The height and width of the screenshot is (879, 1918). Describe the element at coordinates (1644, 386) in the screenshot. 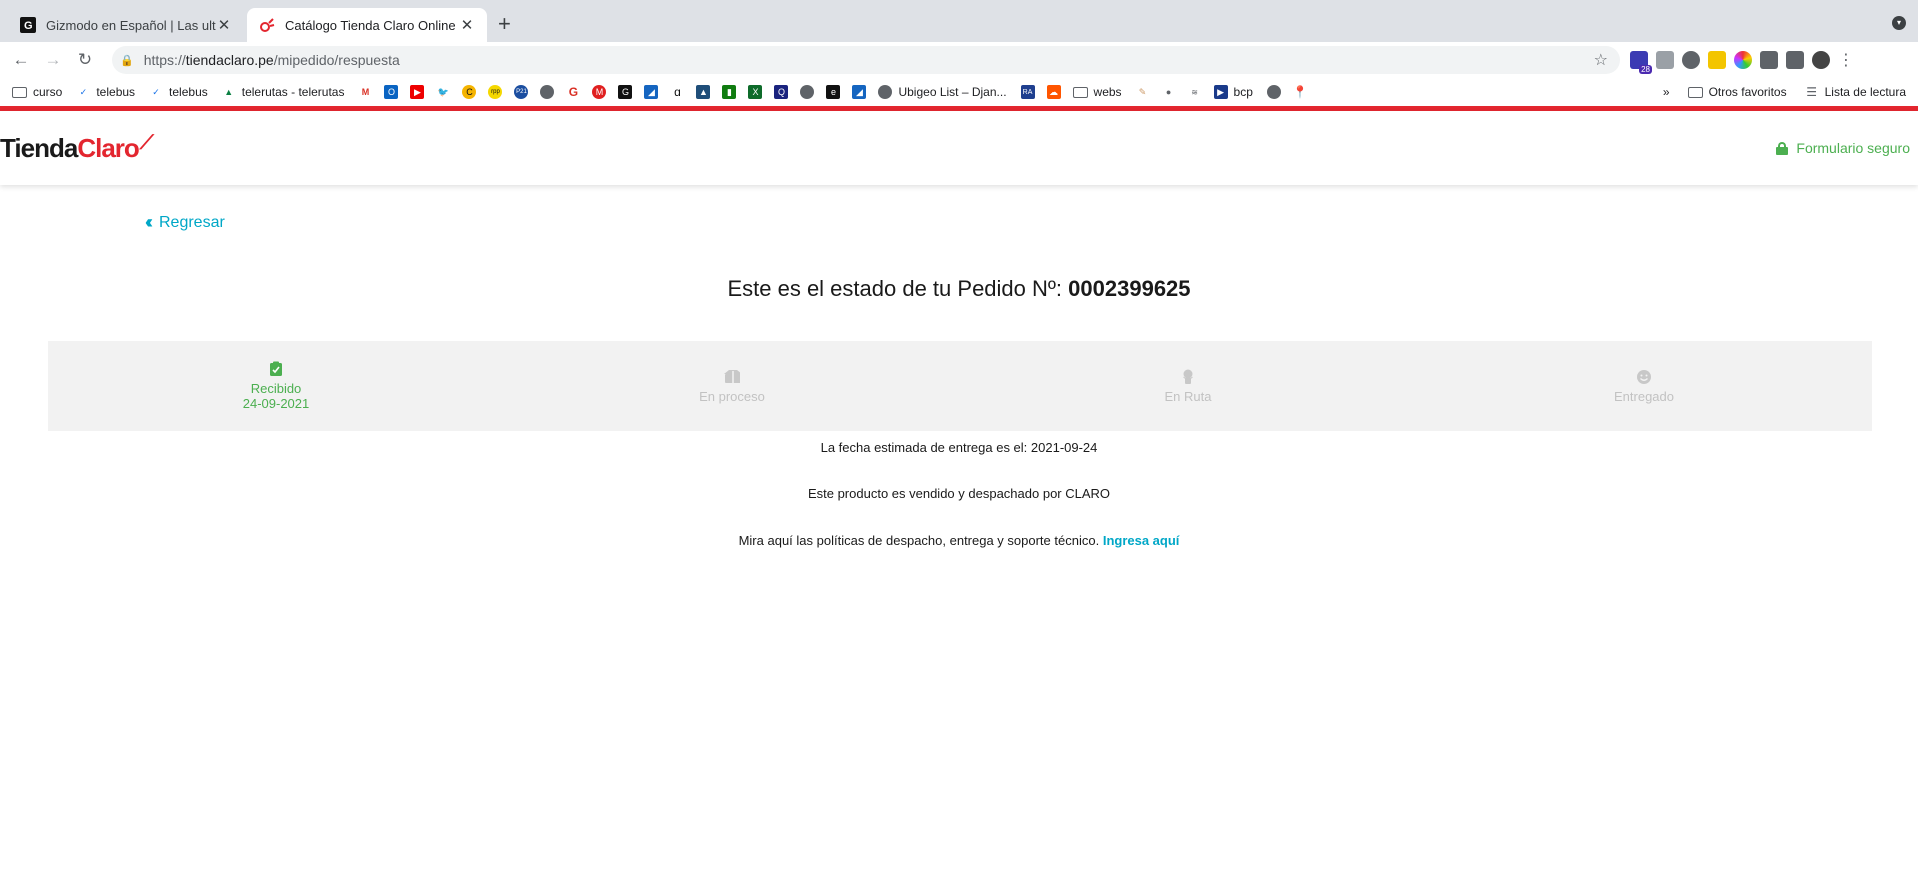

I see `step-entregado: Entregado` at that location.